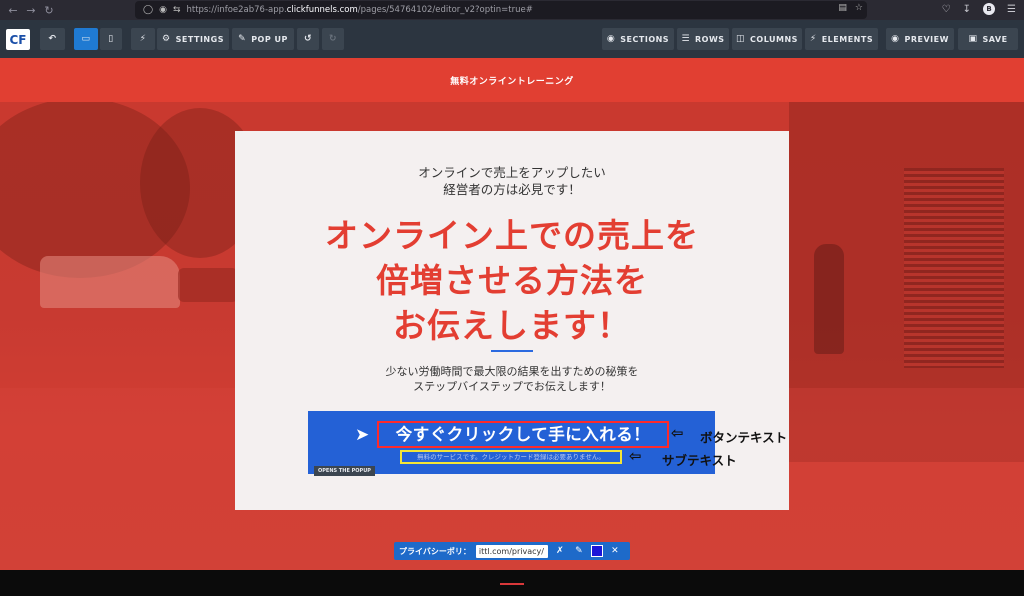 The image size is (1024, 596). I want to click on forward-icon: →, so click(31, 10).